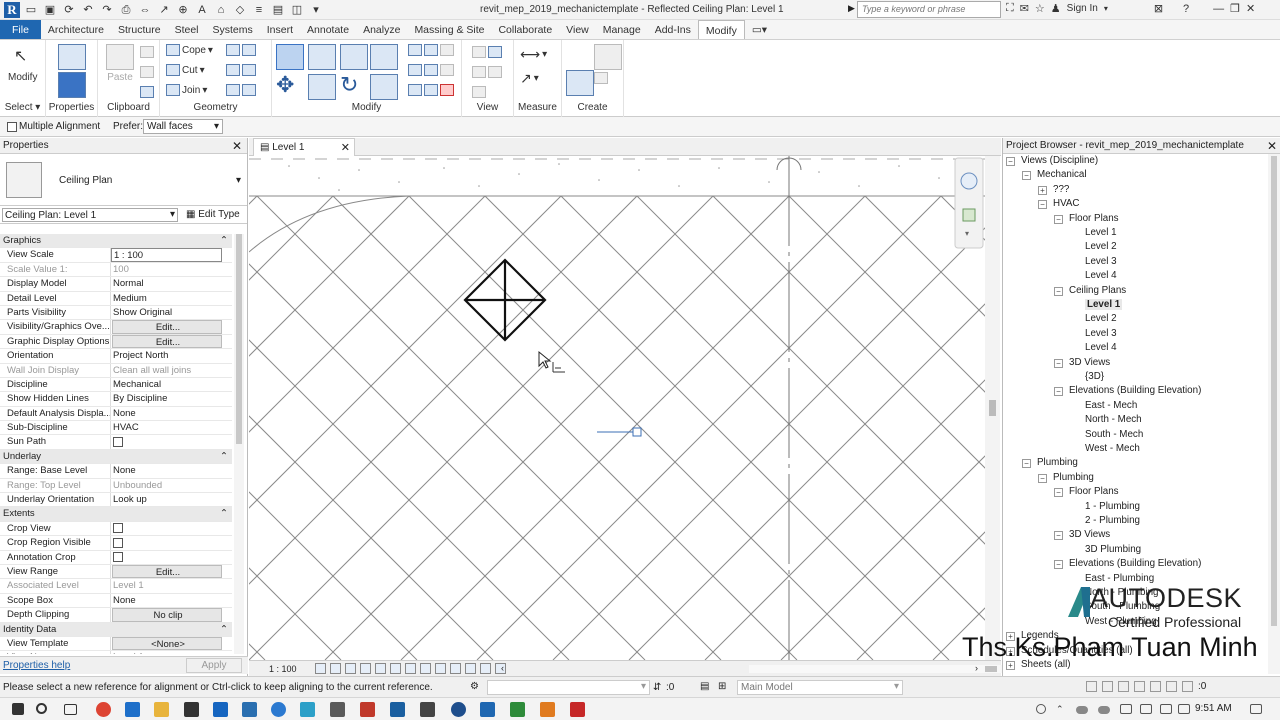 This screenshot has width=1280, height=720. Describe the element at coordinates (139, 29) in the screenshot. I see `tab-structure: Structure` at that location.